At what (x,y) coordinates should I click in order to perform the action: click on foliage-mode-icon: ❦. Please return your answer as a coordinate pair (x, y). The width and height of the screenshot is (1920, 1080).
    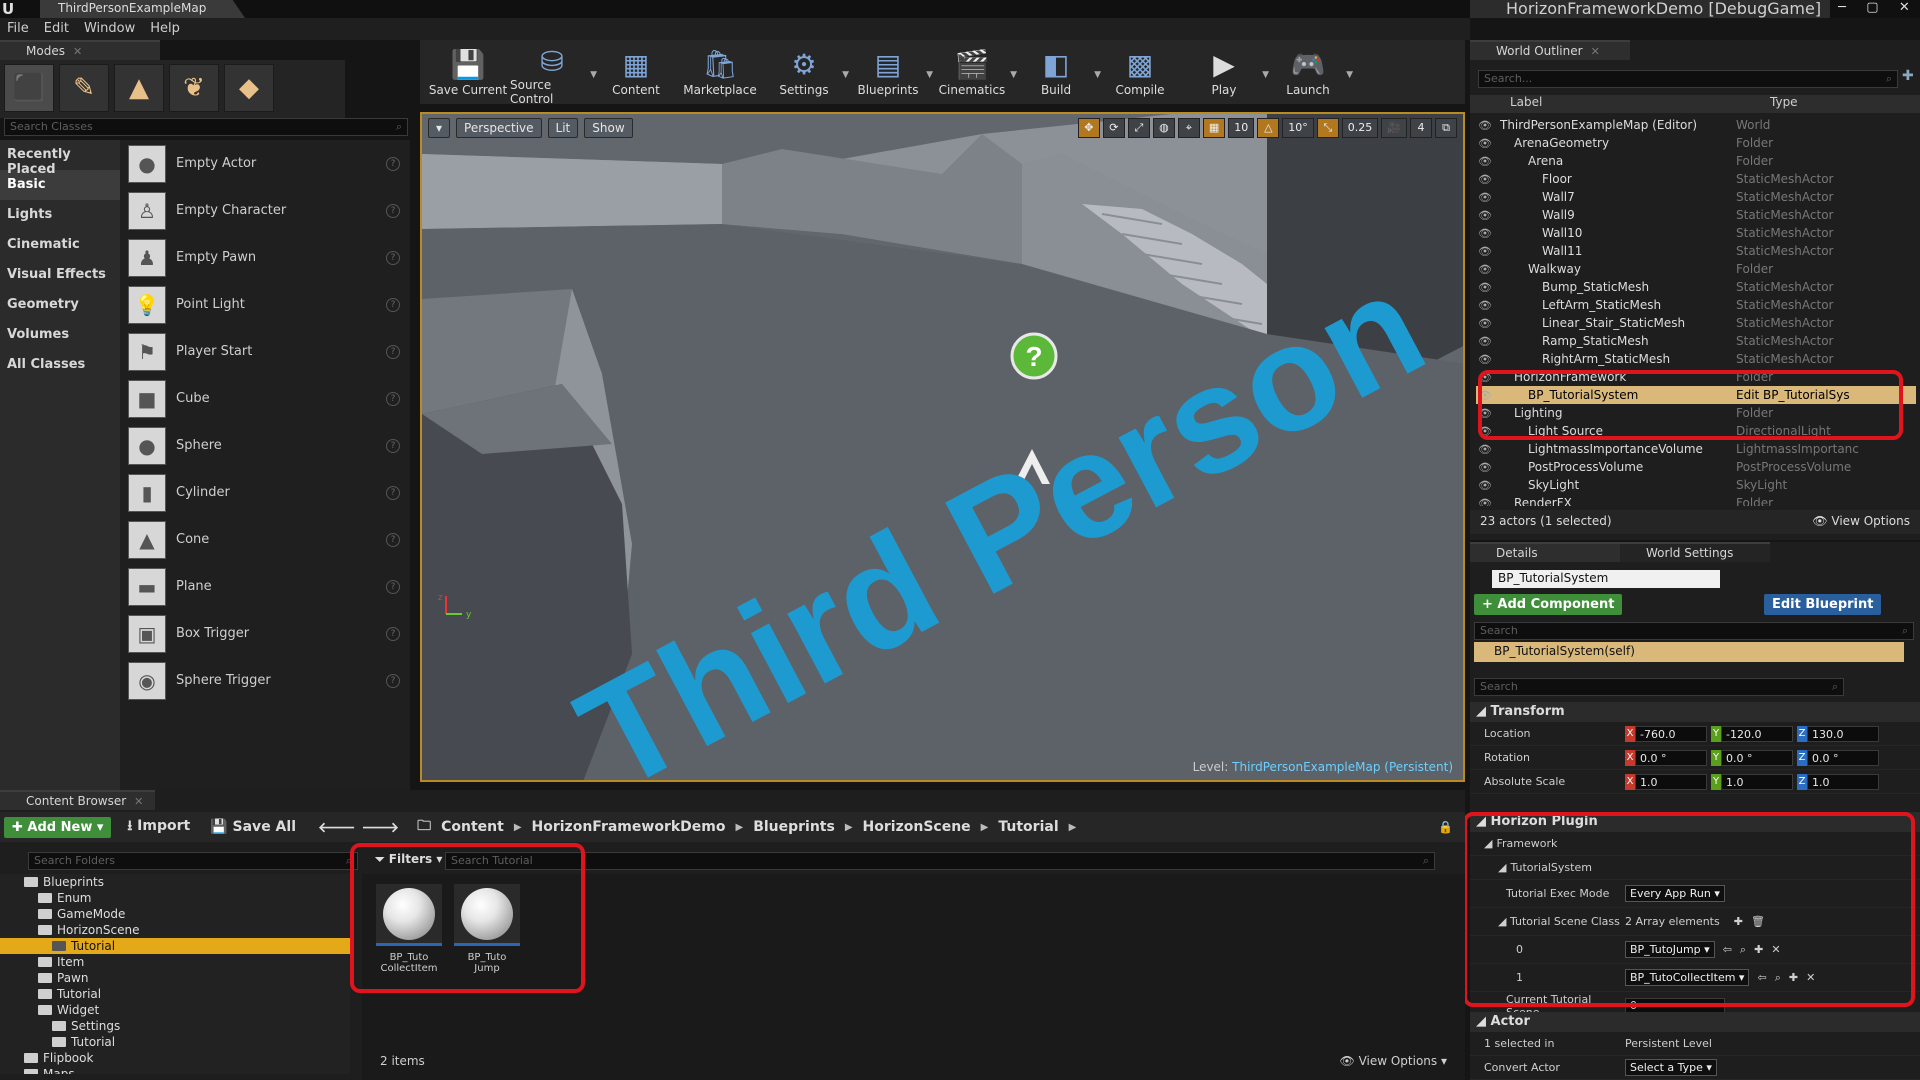
    Looking at the image, I should click on (194, 88).